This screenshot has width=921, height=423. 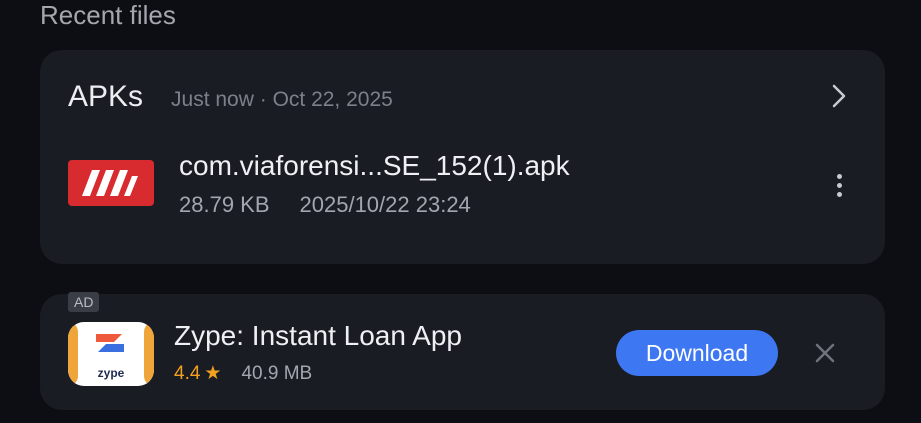 I want to click on category-label: APKs, so click(x=106, y=96).